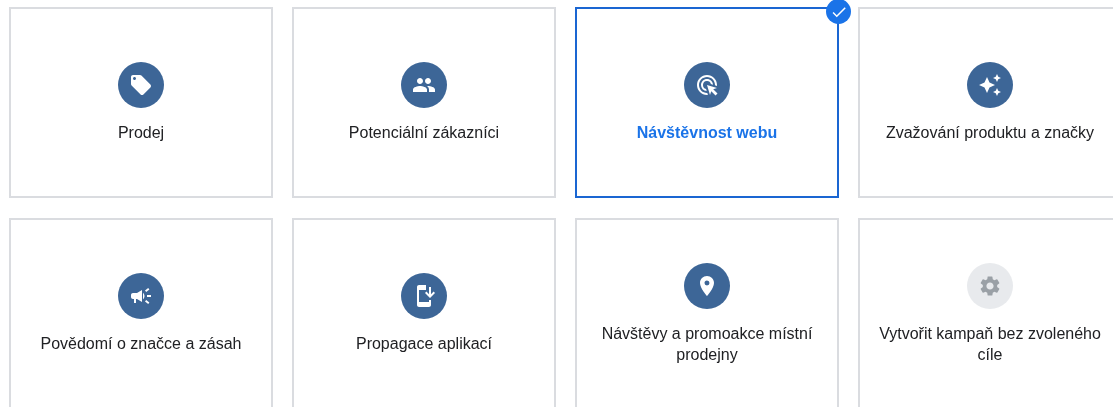 Image resolution: width=1113 pixels, height=407 pixels. I want to click on goal-label: Prodej, so click(141, 133).